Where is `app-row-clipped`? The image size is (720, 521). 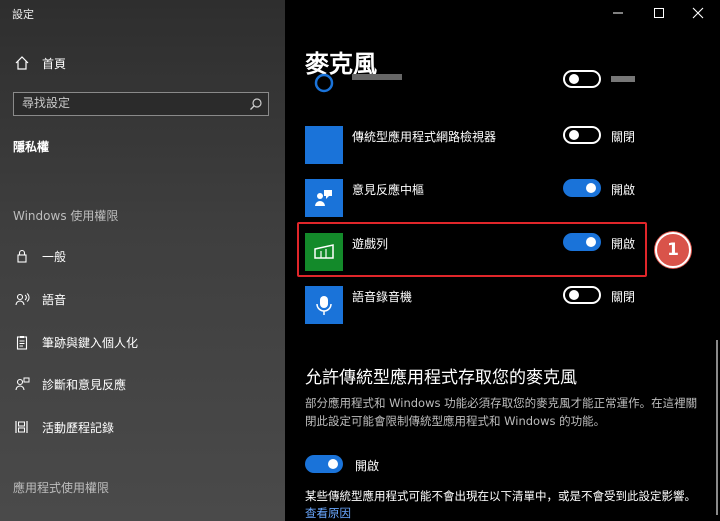
app-row-clipped is located at coordinates (485, 89).